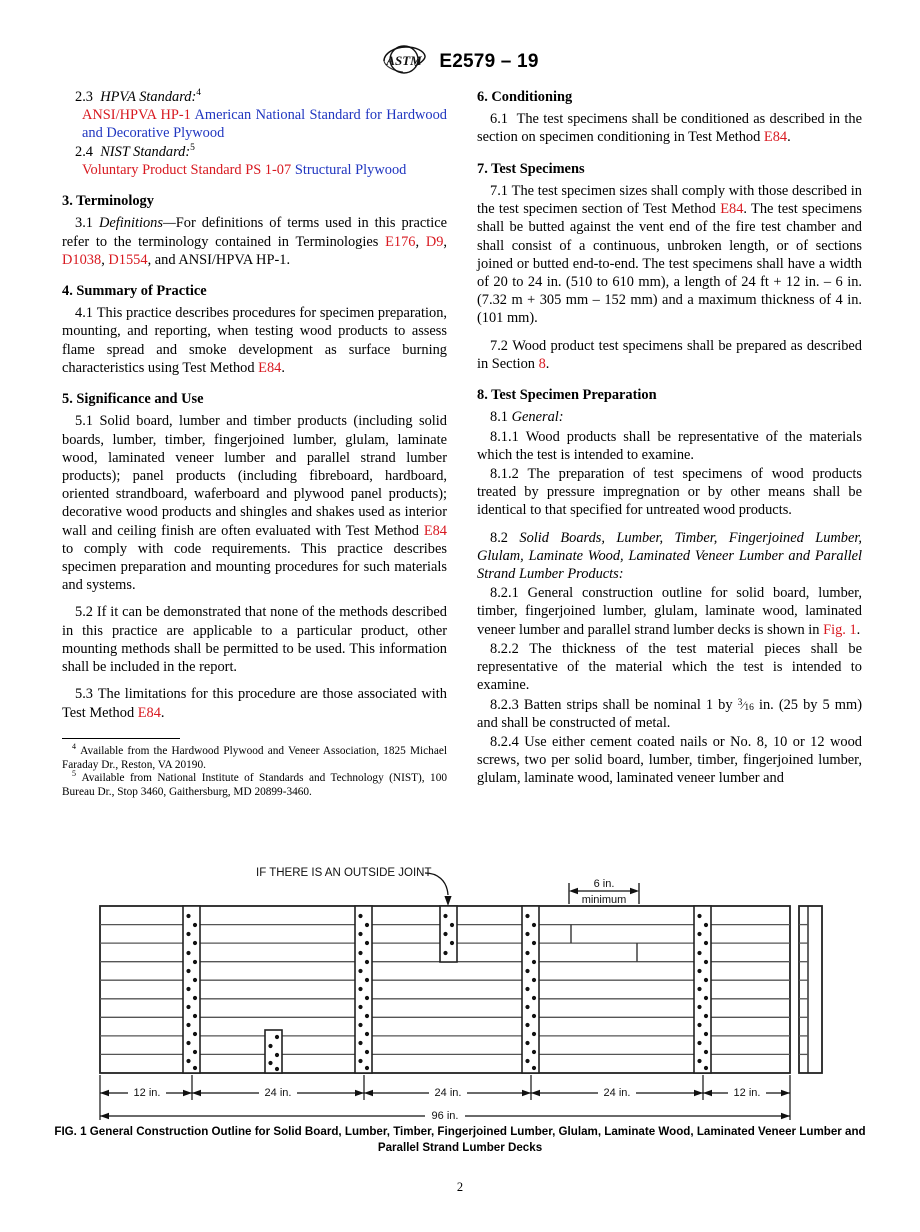 The width and height of the screenshot is (920, 1232). I want to click on section-3-heading: 3. Terminology, so click(108, 201).